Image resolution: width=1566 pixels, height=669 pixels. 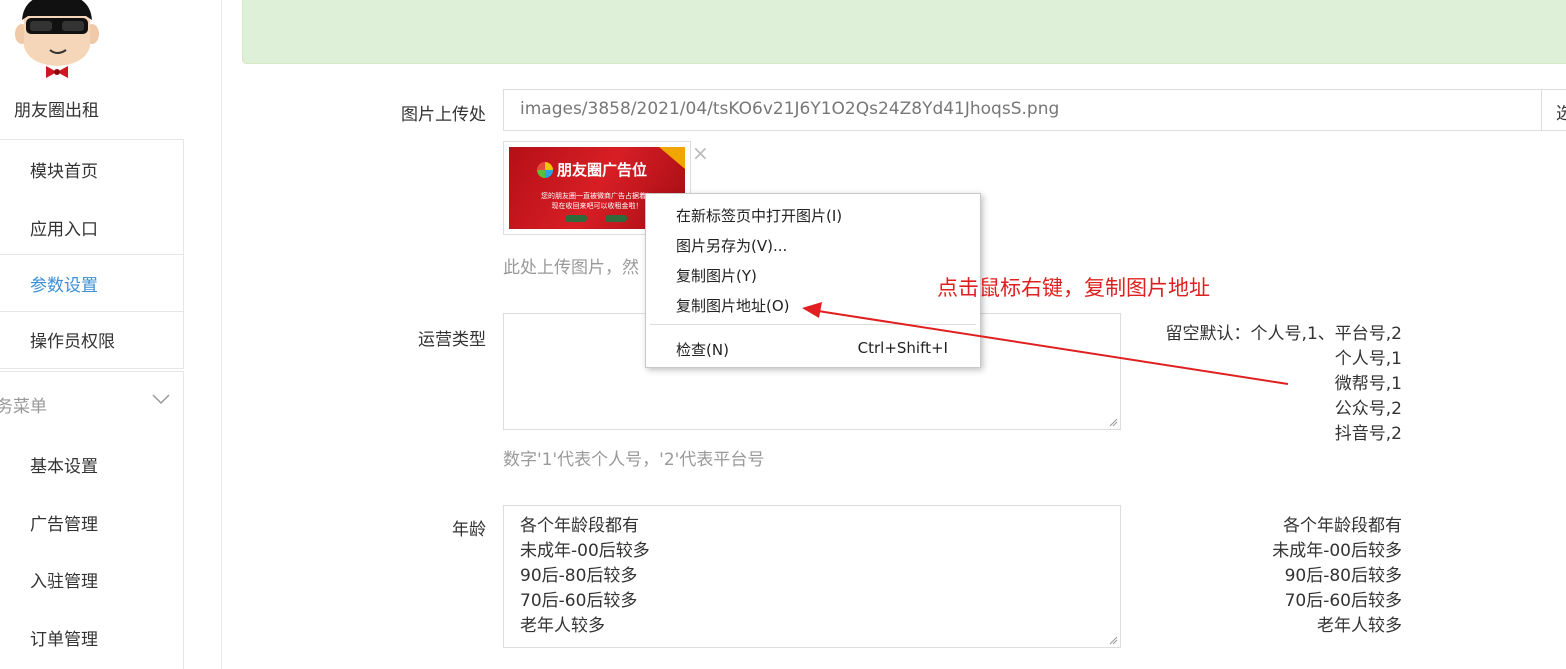 I want to click on remove-image-icon: ×, so click(x=700, y=153).